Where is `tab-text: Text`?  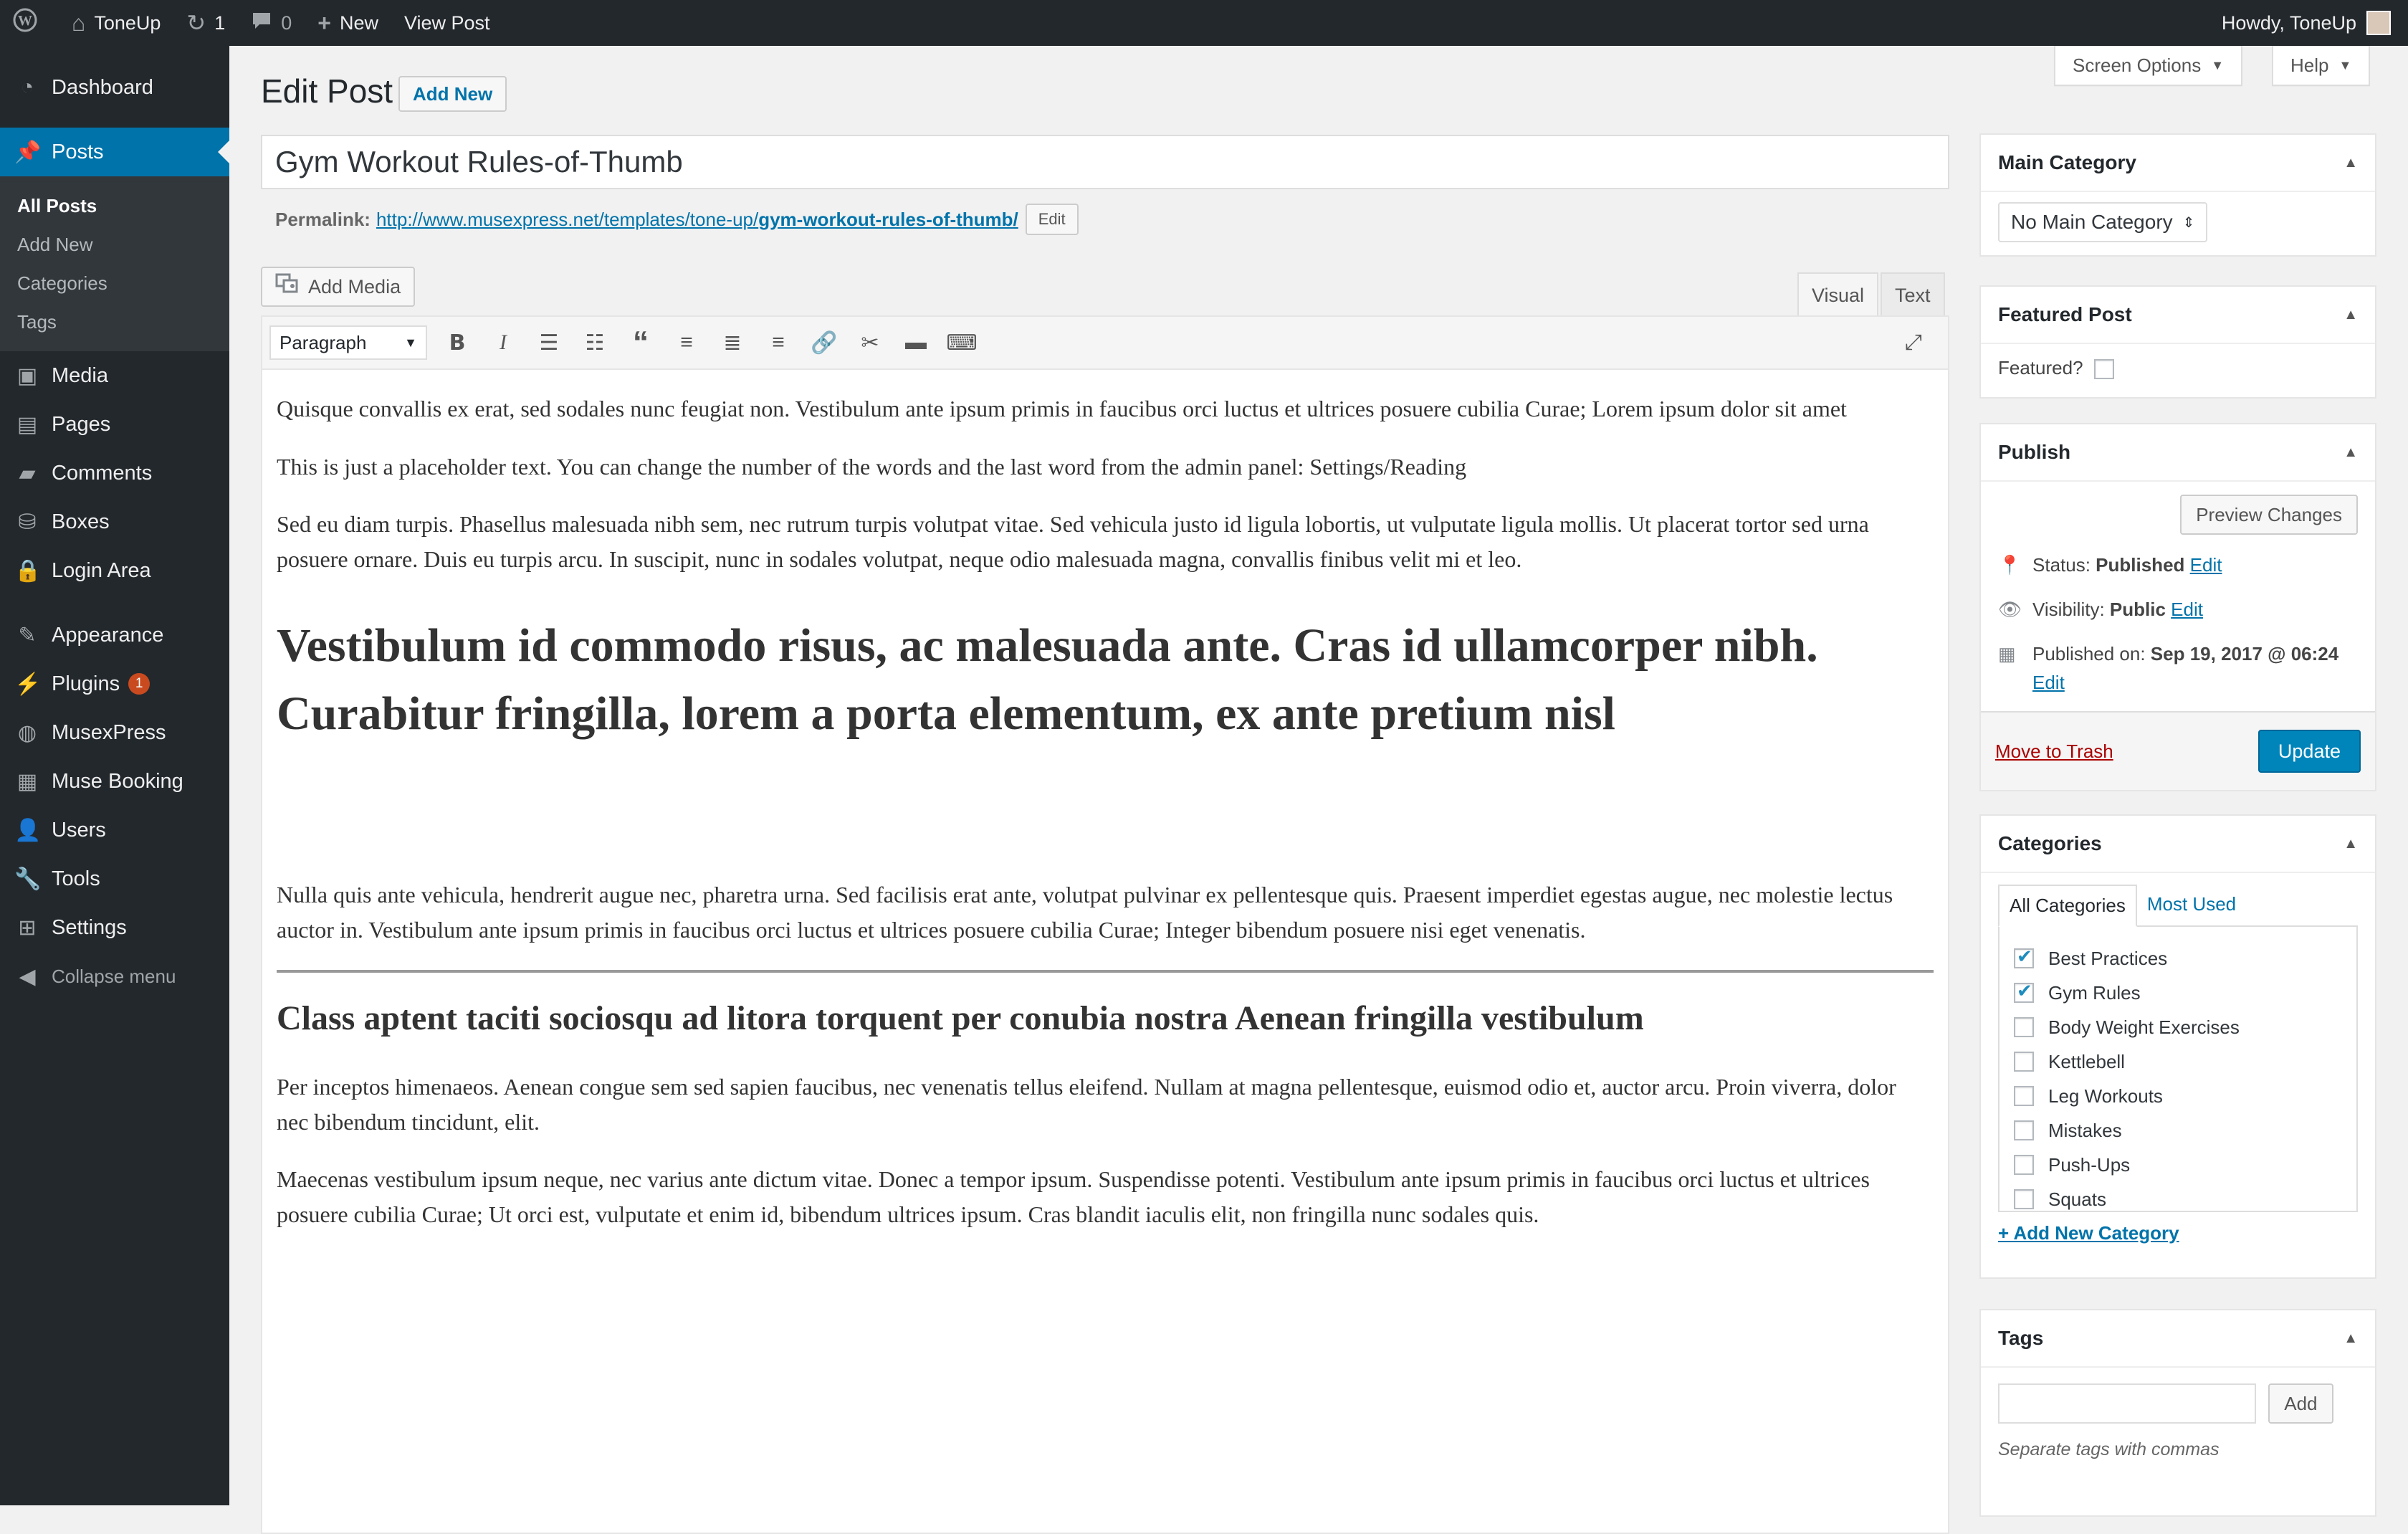
tab-text: Text is located at coordinates (1913, 294).